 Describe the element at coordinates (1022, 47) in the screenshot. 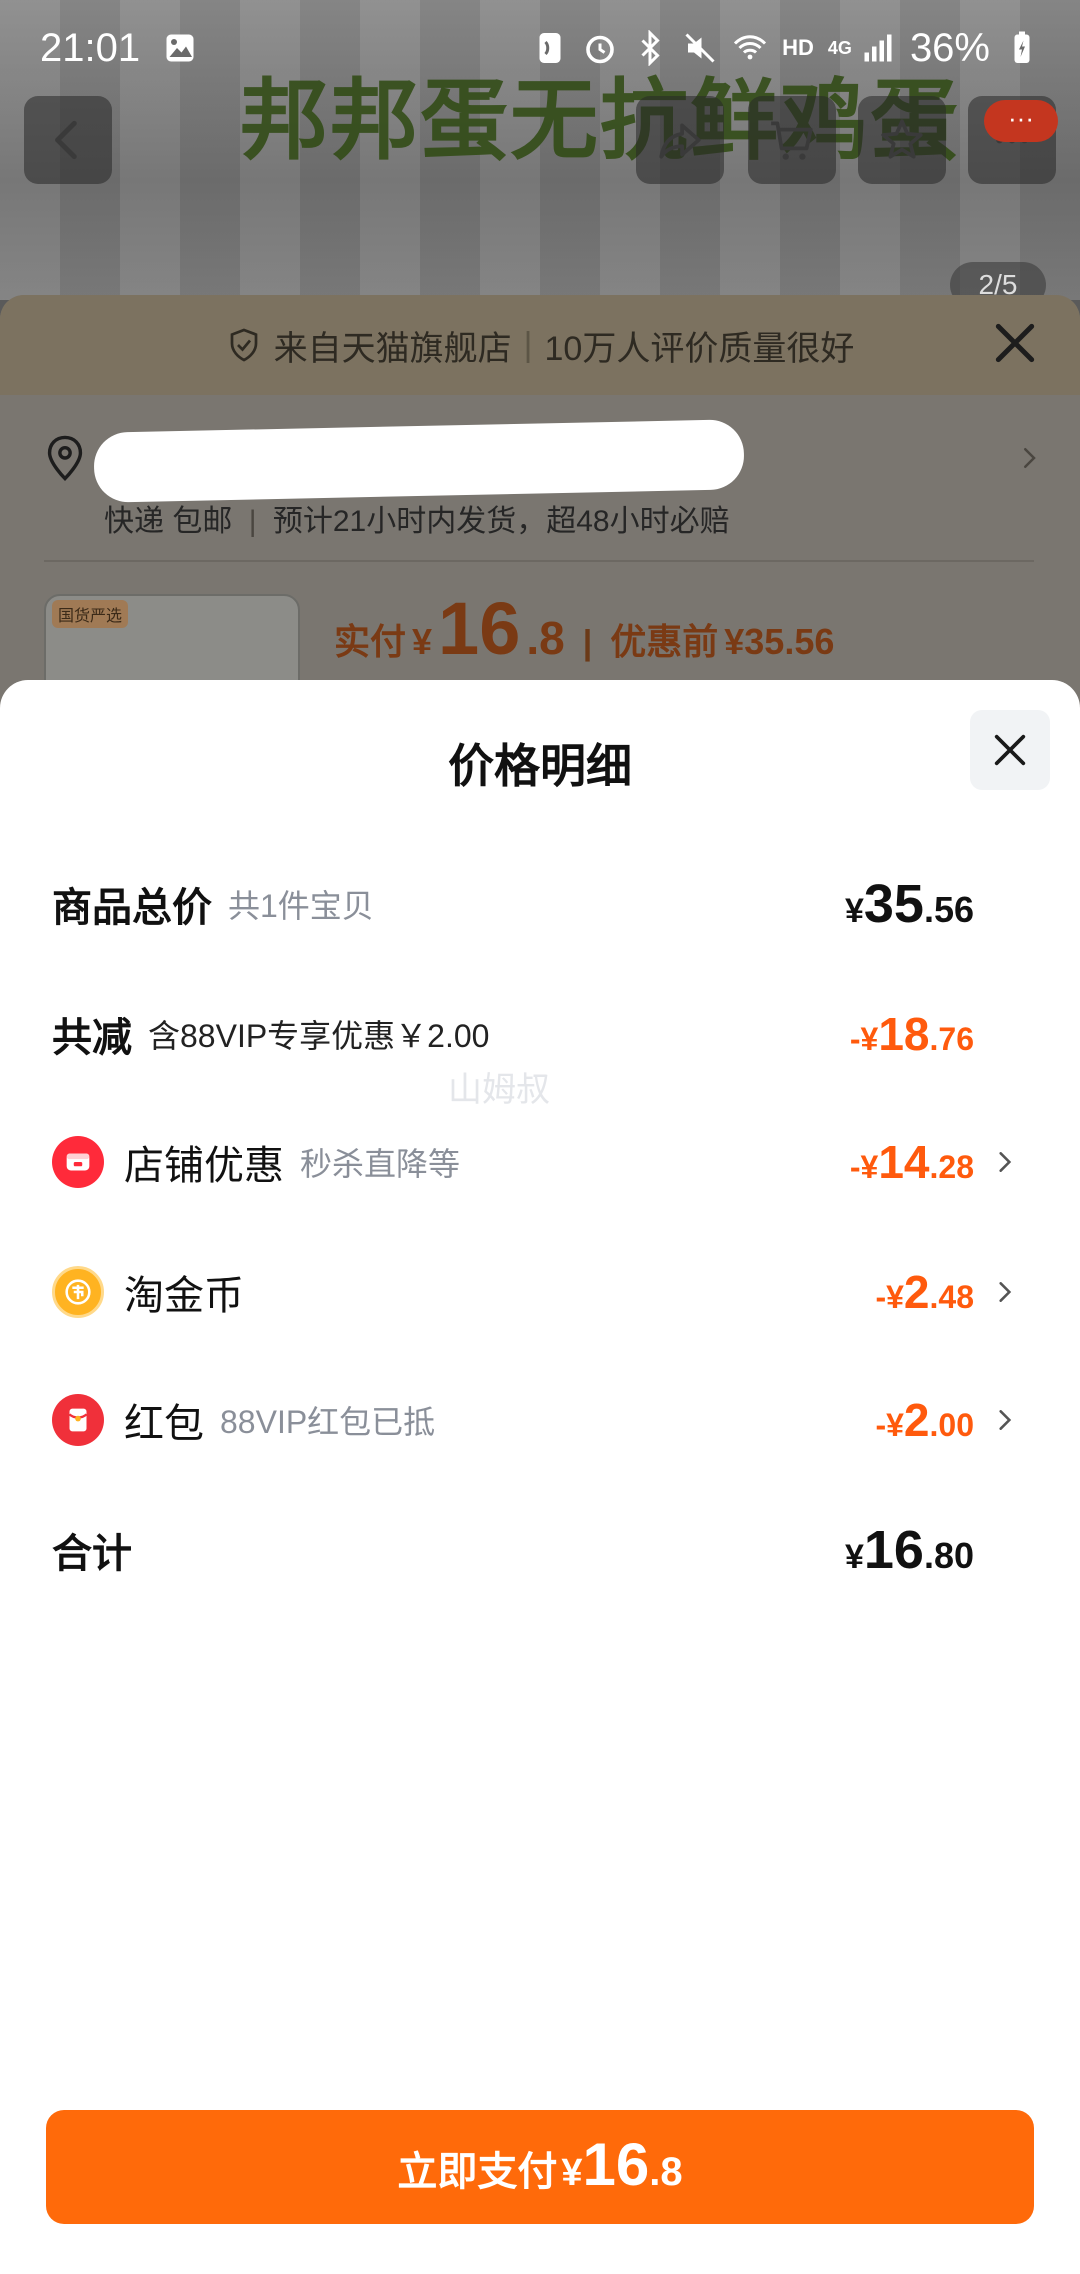

I see `battery-icon` at that location.